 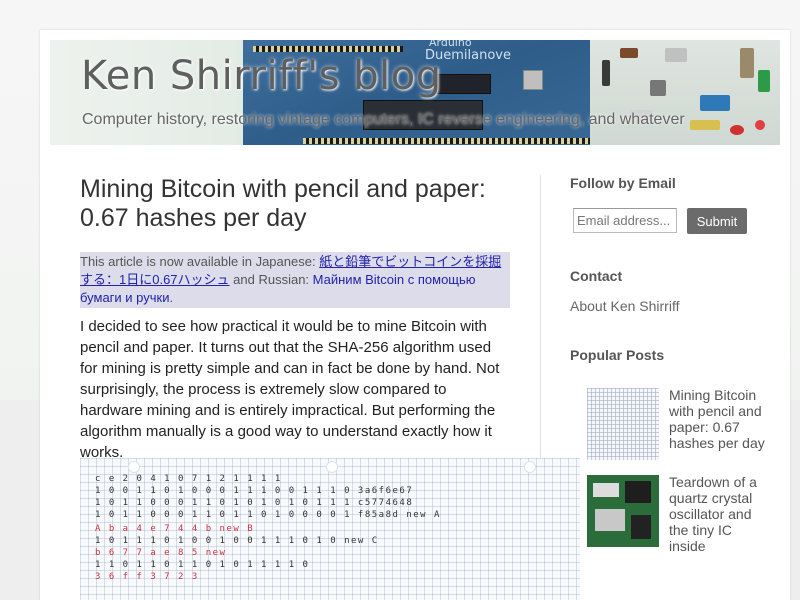 I want to click on handwriting-row: 3 6 f f 3 7 2 3, so click(x=147, y=577).